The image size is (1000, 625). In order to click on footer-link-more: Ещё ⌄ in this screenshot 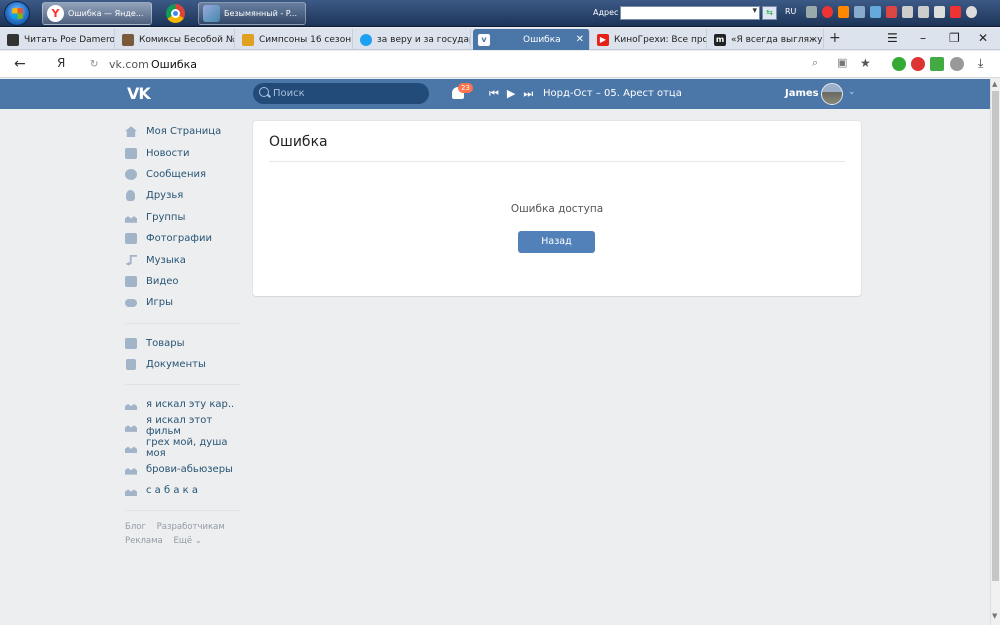, I will do `click(187, 541)`.